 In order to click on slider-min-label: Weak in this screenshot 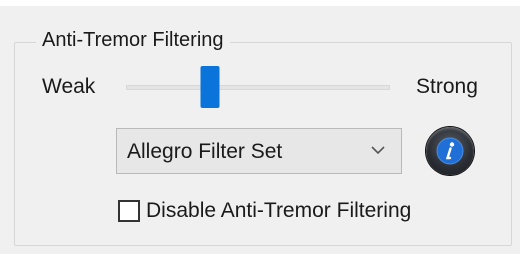, I will do `click(69, 86)`.